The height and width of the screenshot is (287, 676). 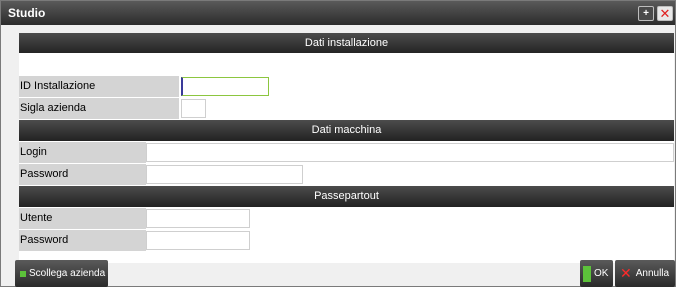 I want to click on section-header-dati-macchina: Dati macchina, so click(x=346, y=130).